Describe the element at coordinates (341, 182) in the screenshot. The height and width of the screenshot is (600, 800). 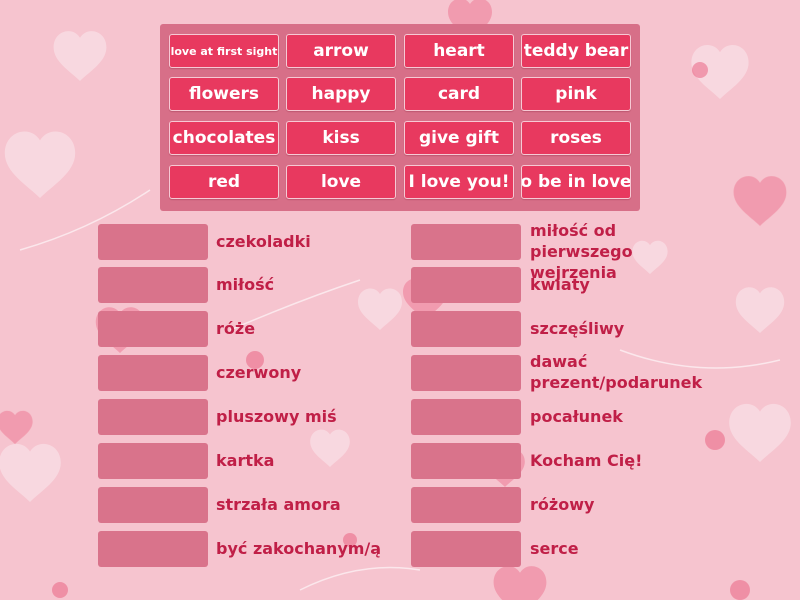
I see `word-tile: love` at that location.